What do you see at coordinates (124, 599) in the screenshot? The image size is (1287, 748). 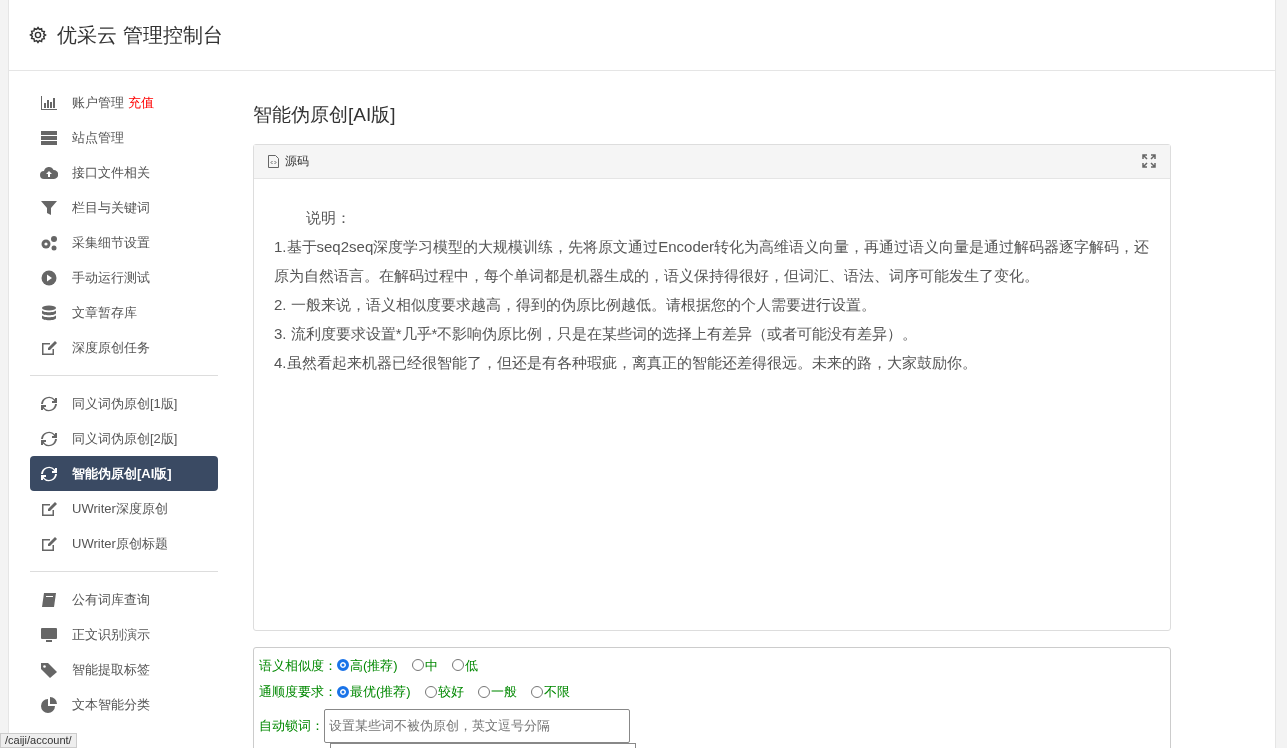 I see `sidebar-item: 公有词库查询` at bounding box center [124, 599].